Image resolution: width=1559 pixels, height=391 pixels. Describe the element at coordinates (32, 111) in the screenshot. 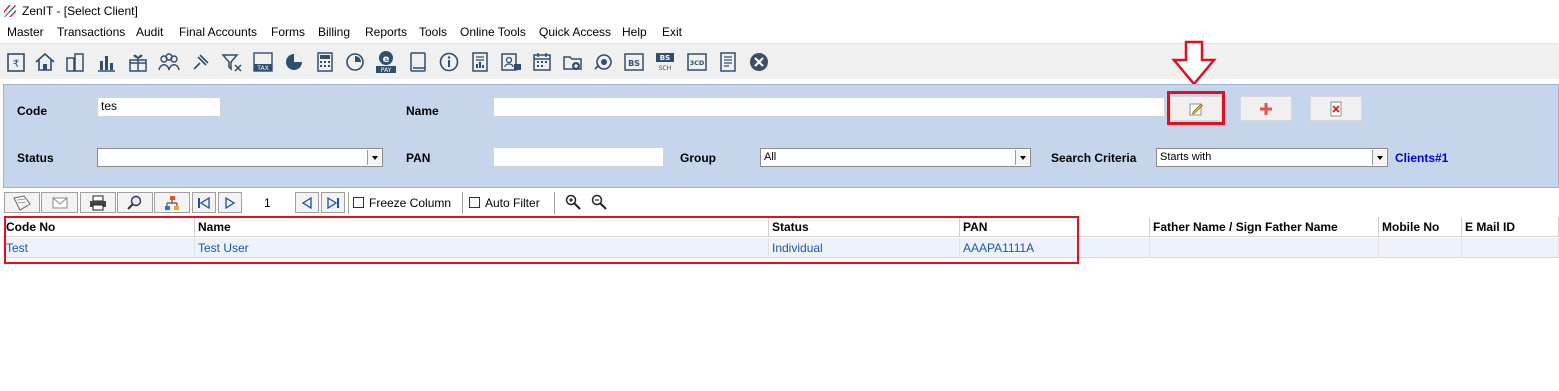

I see `code-label: Code` at that location.